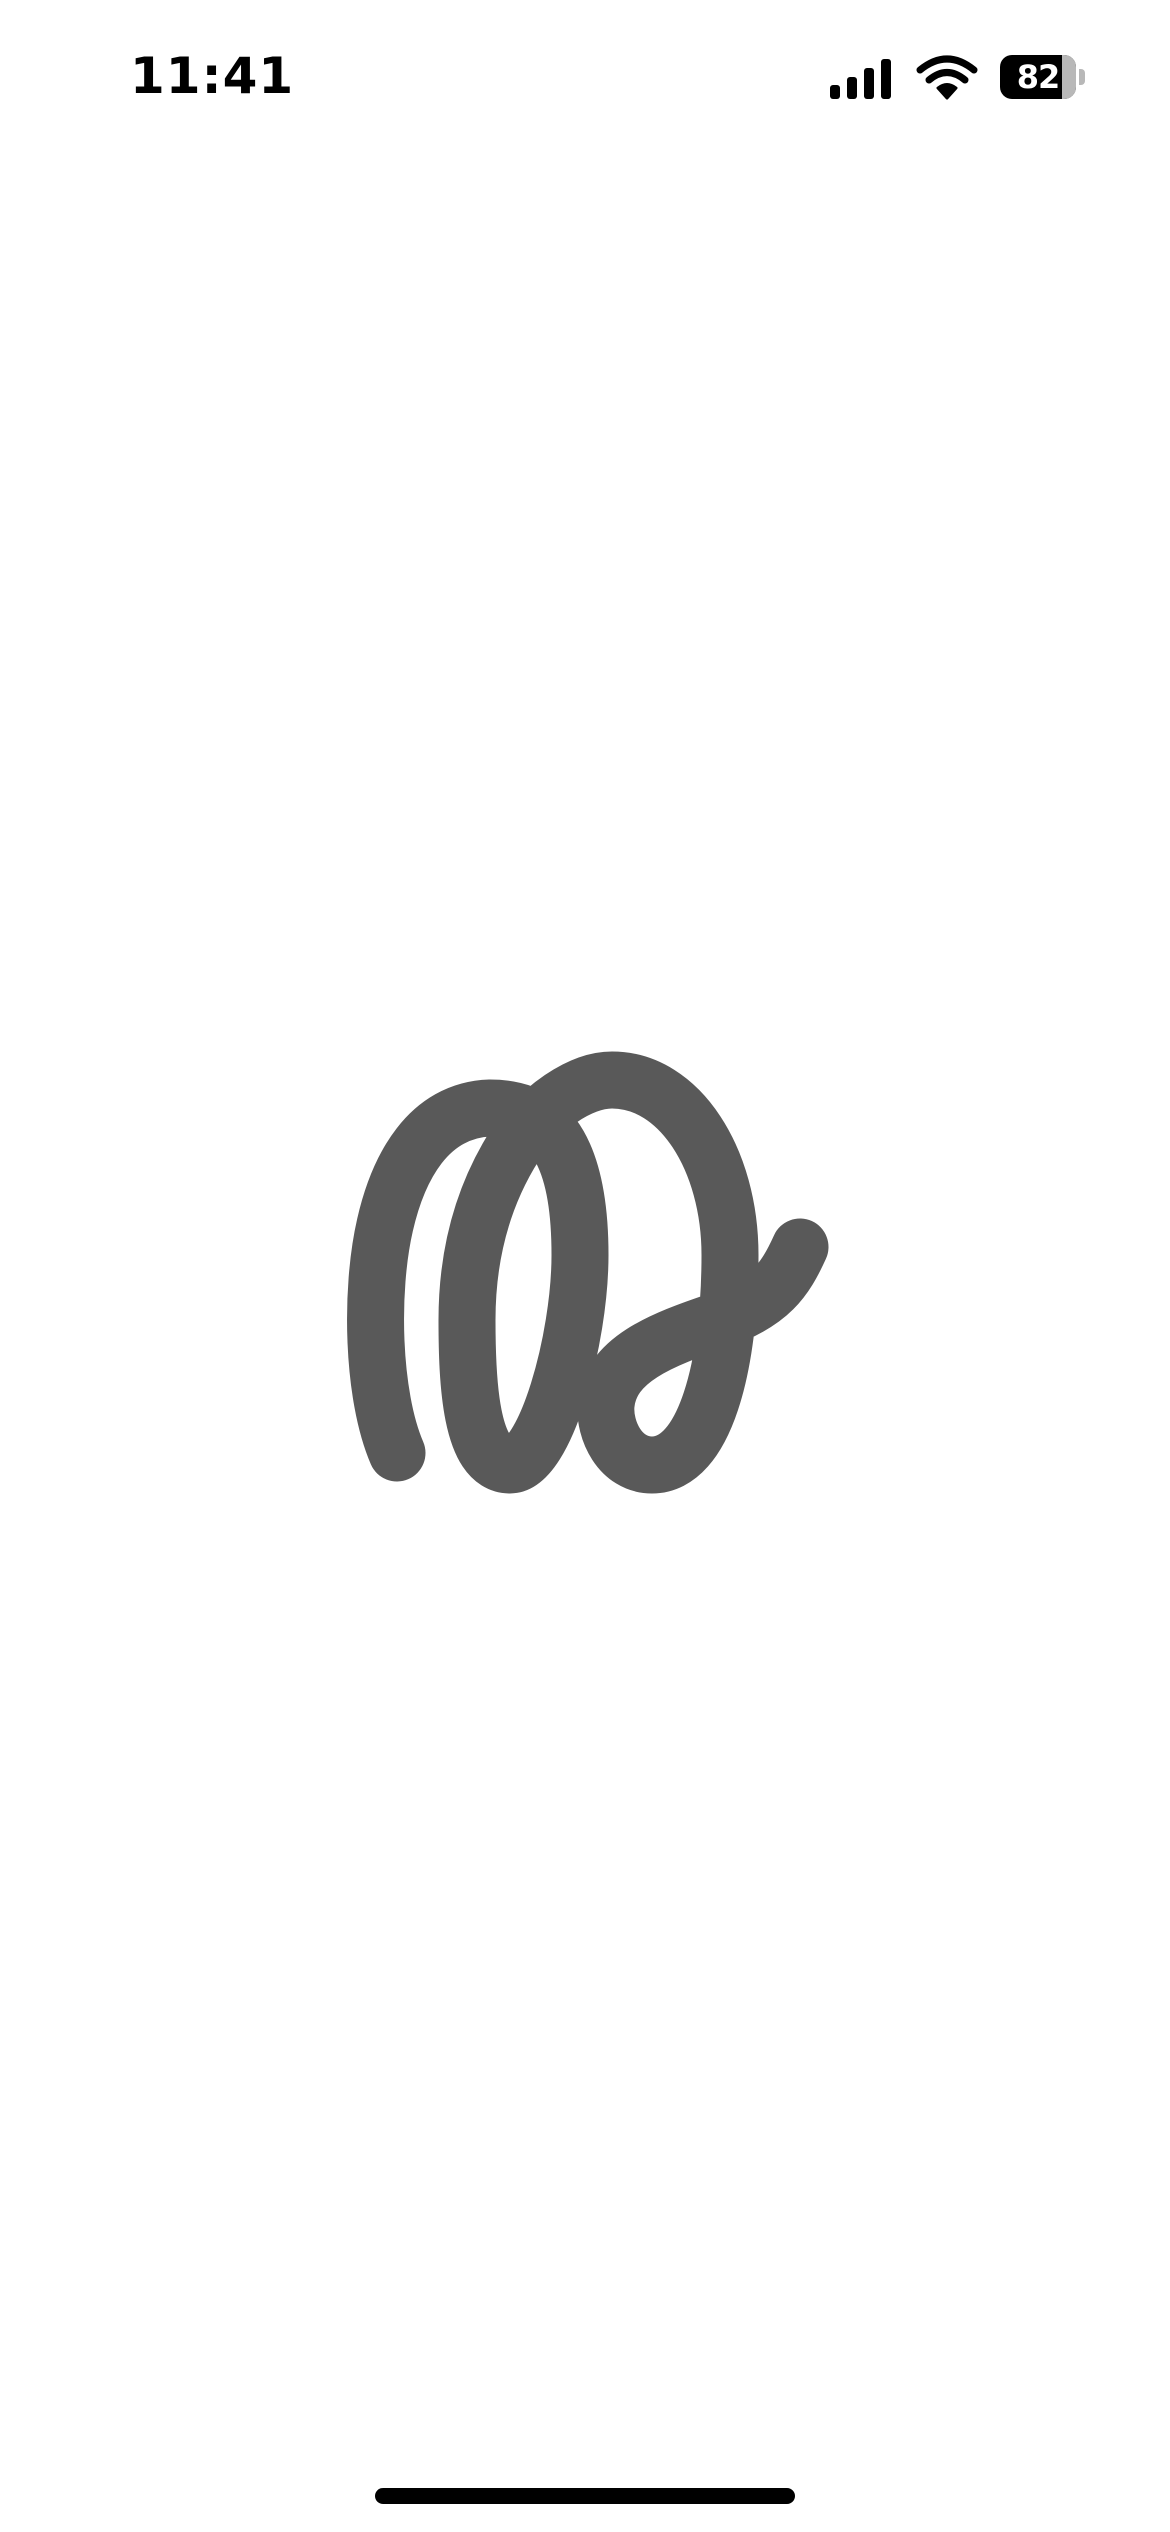 The width and height of the screenshot is (1170, 2532). I want to click on home-indicator, so click(585, 2496).